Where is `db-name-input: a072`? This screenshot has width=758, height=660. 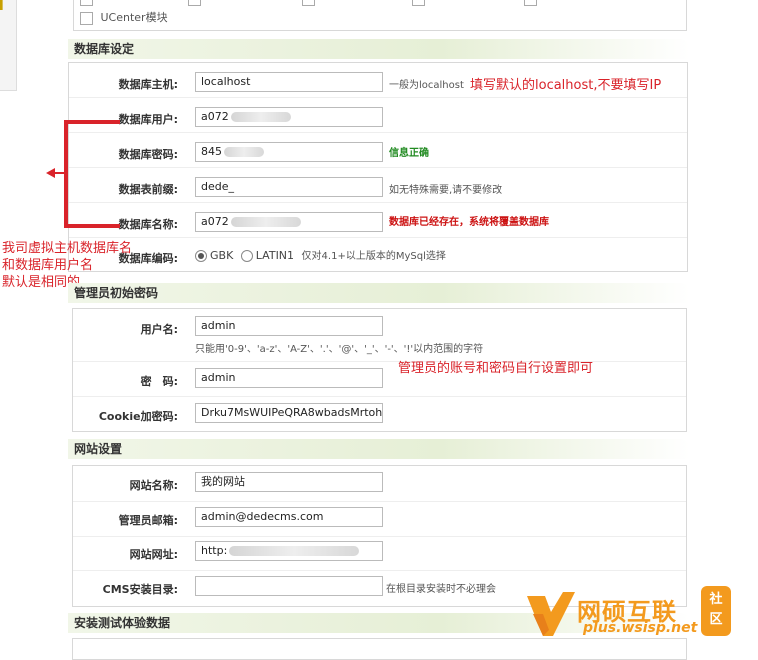
db-name-input: a072 is located at coordinates (289, 222).